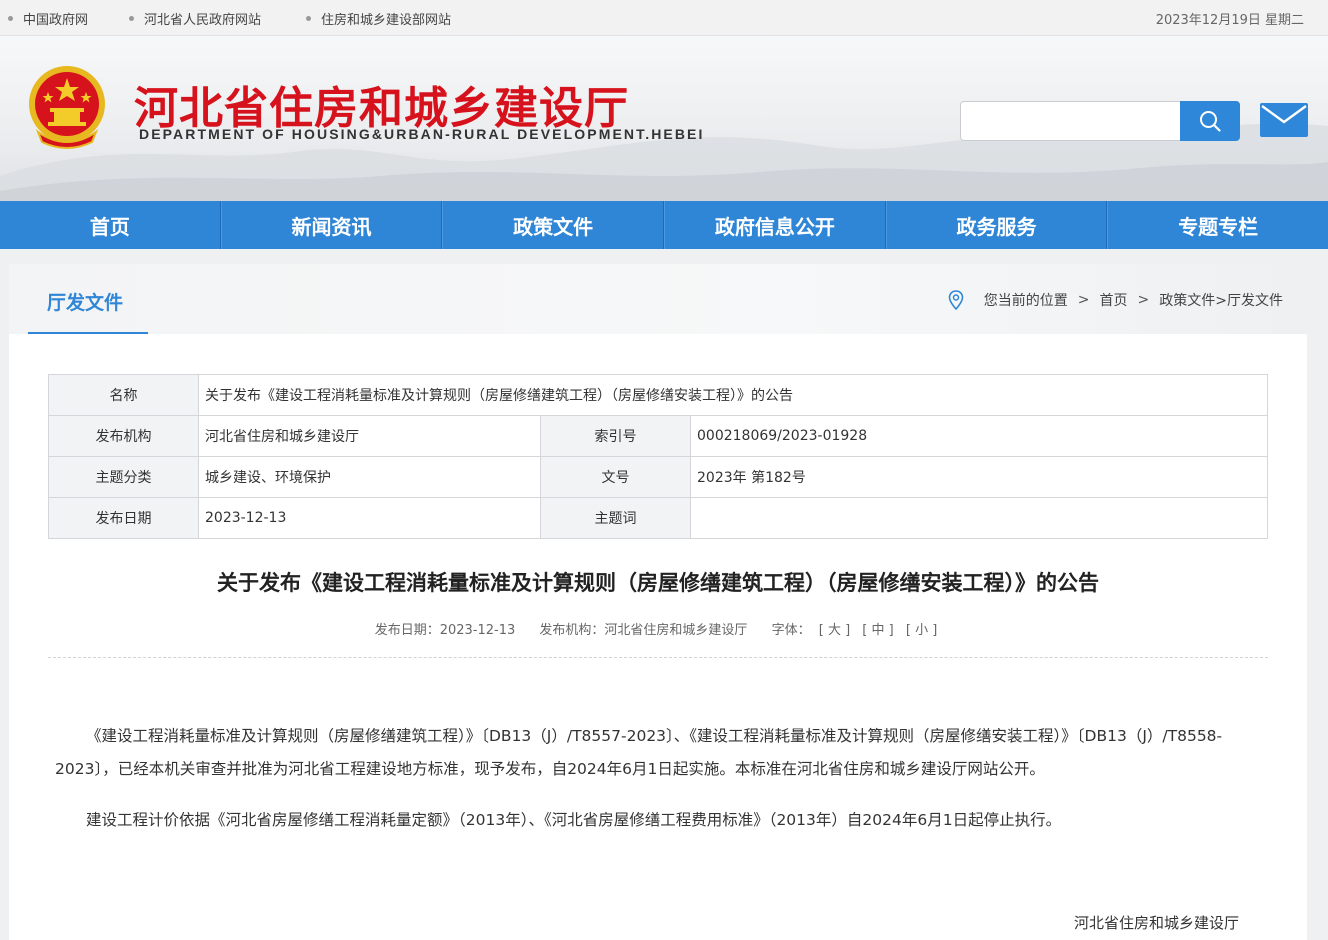 The height and width of the screenshot is (940, 1328). I want to click on meta-divider, so click(658, 657).